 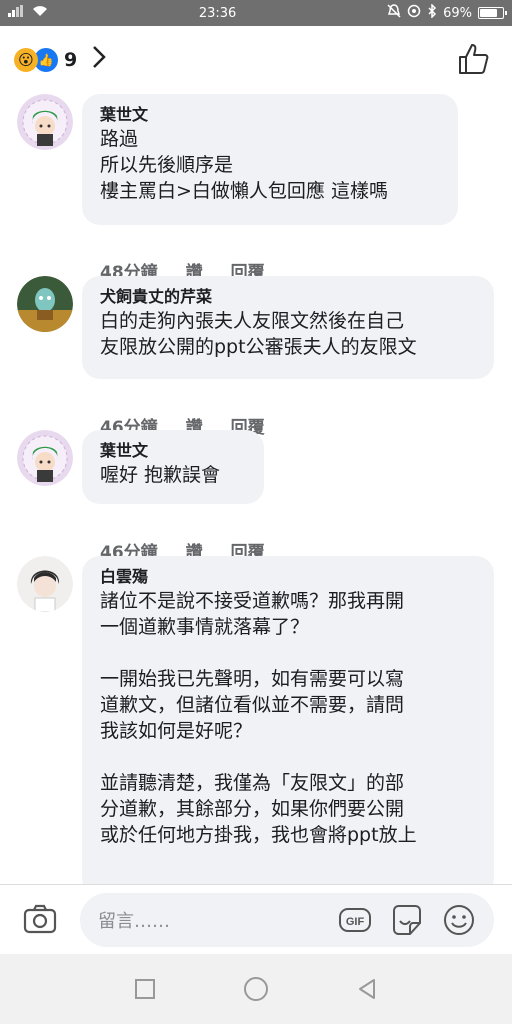 I want to click on comment-text: 路過 所以先後順序是 樓主罵白>白做懶人包回應 這樣嗎, so click(x=244, y=165).